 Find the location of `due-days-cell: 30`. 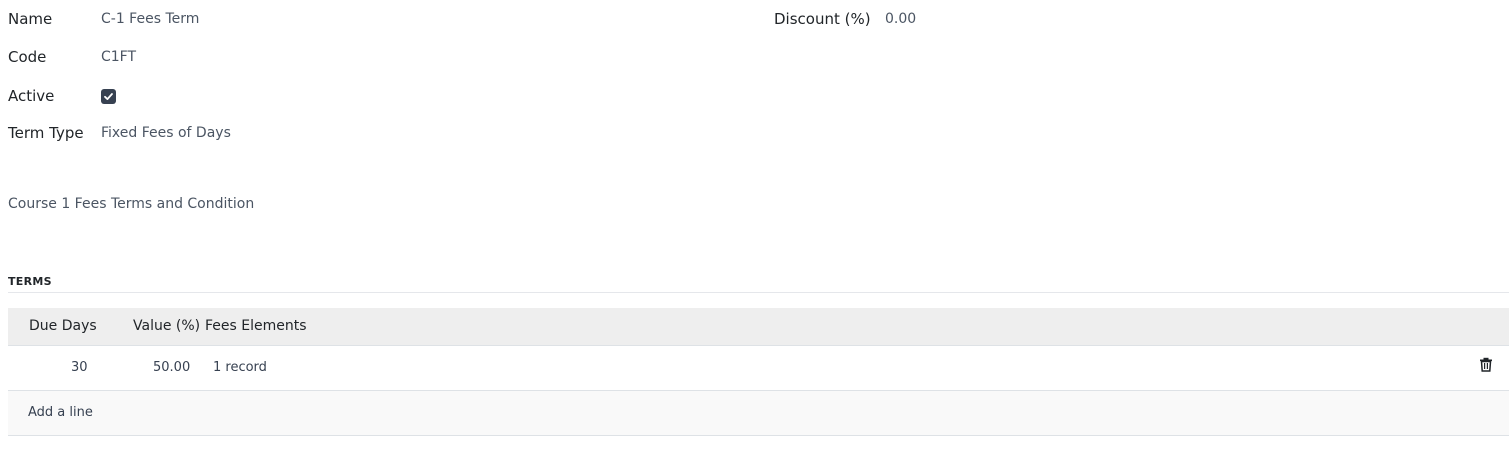

due-days-cell: 30 is located at coordinates (79, 367).